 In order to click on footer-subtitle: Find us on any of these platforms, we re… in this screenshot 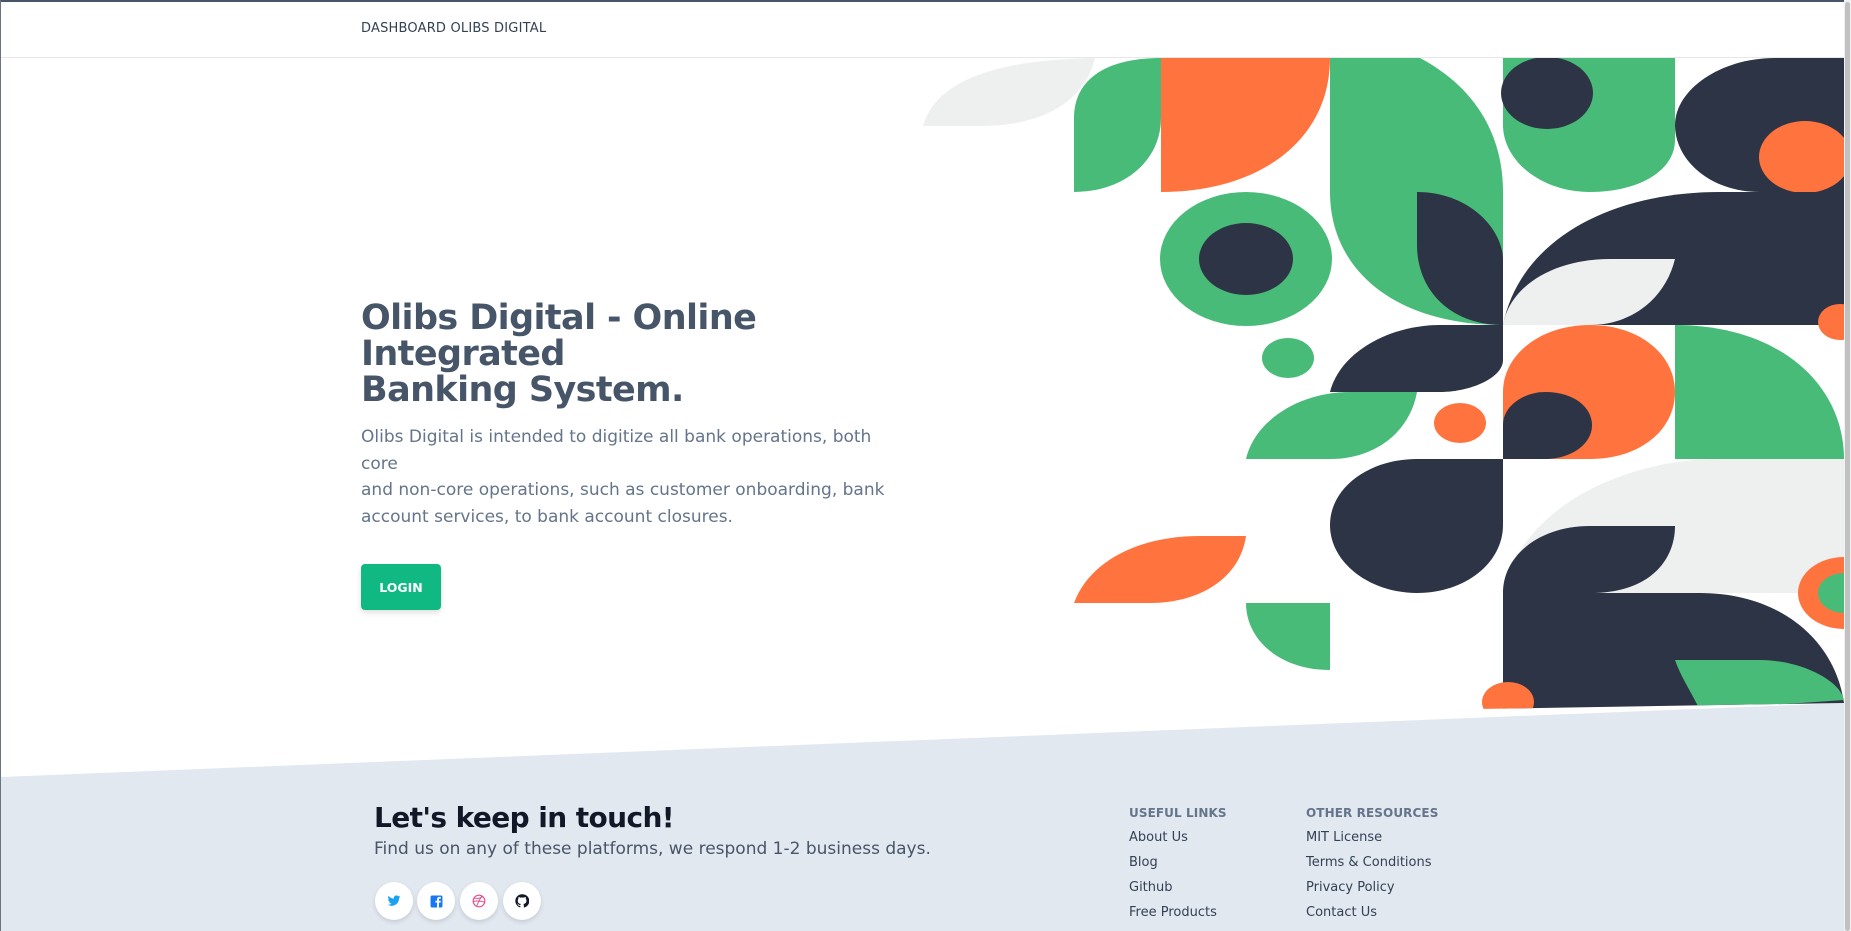, I will do `click(652, 849)`.